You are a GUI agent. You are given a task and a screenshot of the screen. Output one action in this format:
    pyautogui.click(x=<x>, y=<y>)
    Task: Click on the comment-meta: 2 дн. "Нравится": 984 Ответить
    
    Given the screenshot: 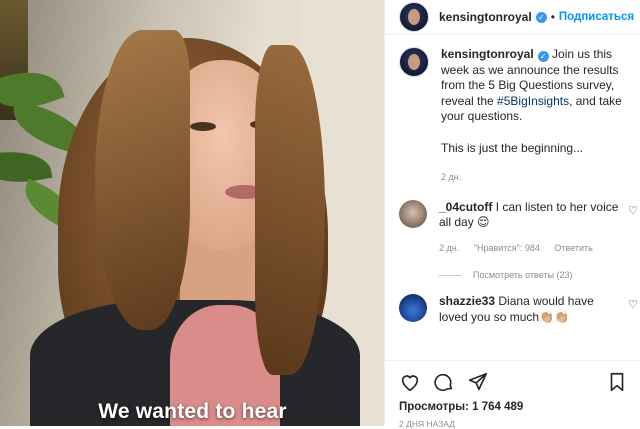 What is the action you would take?
    pyautogui.click(x=529, y=249)
    